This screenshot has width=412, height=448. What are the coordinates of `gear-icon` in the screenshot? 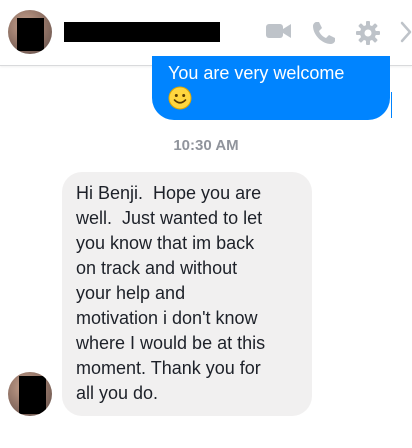 It's located at (368, 33).